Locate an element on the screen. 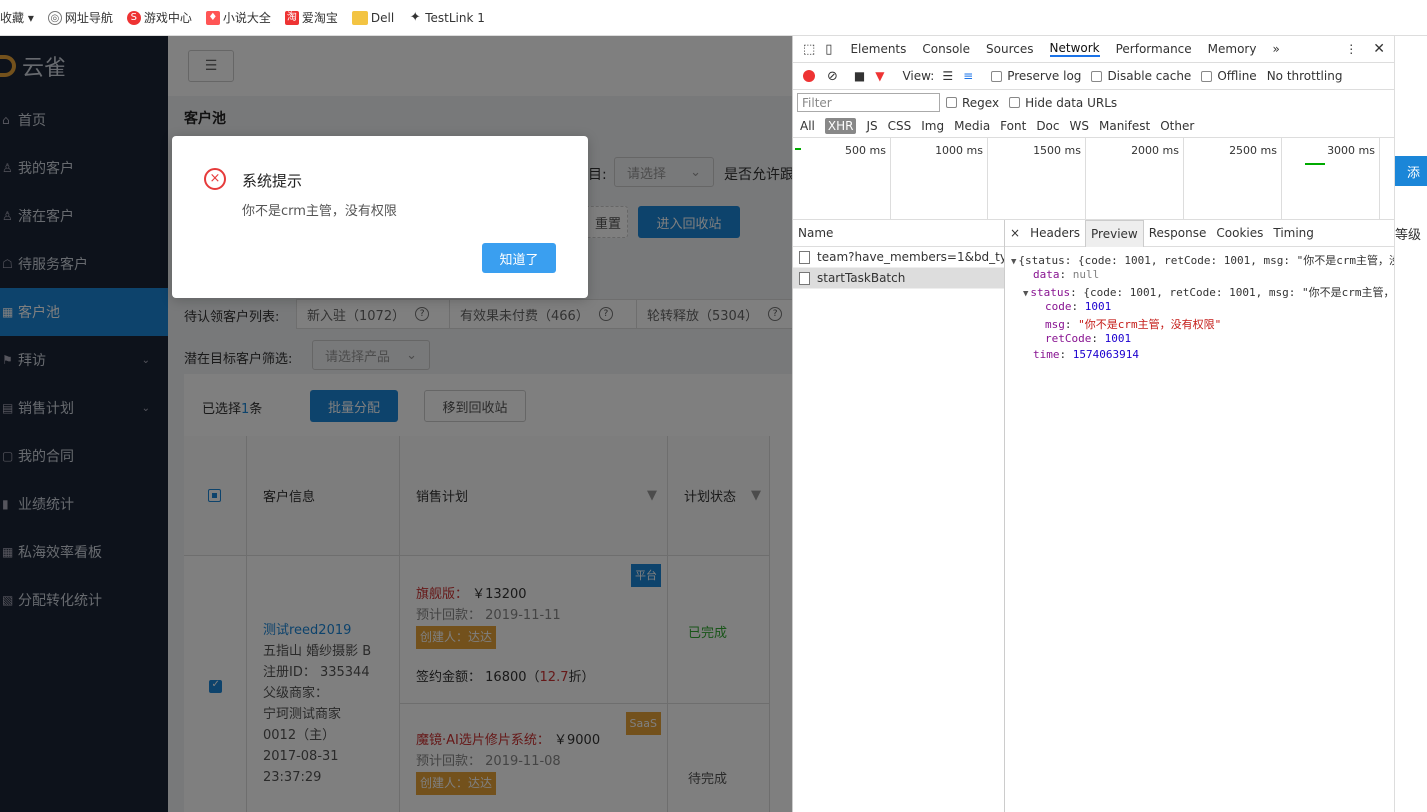  throttling-select: No throttling is located at coordinates (1305, 76).